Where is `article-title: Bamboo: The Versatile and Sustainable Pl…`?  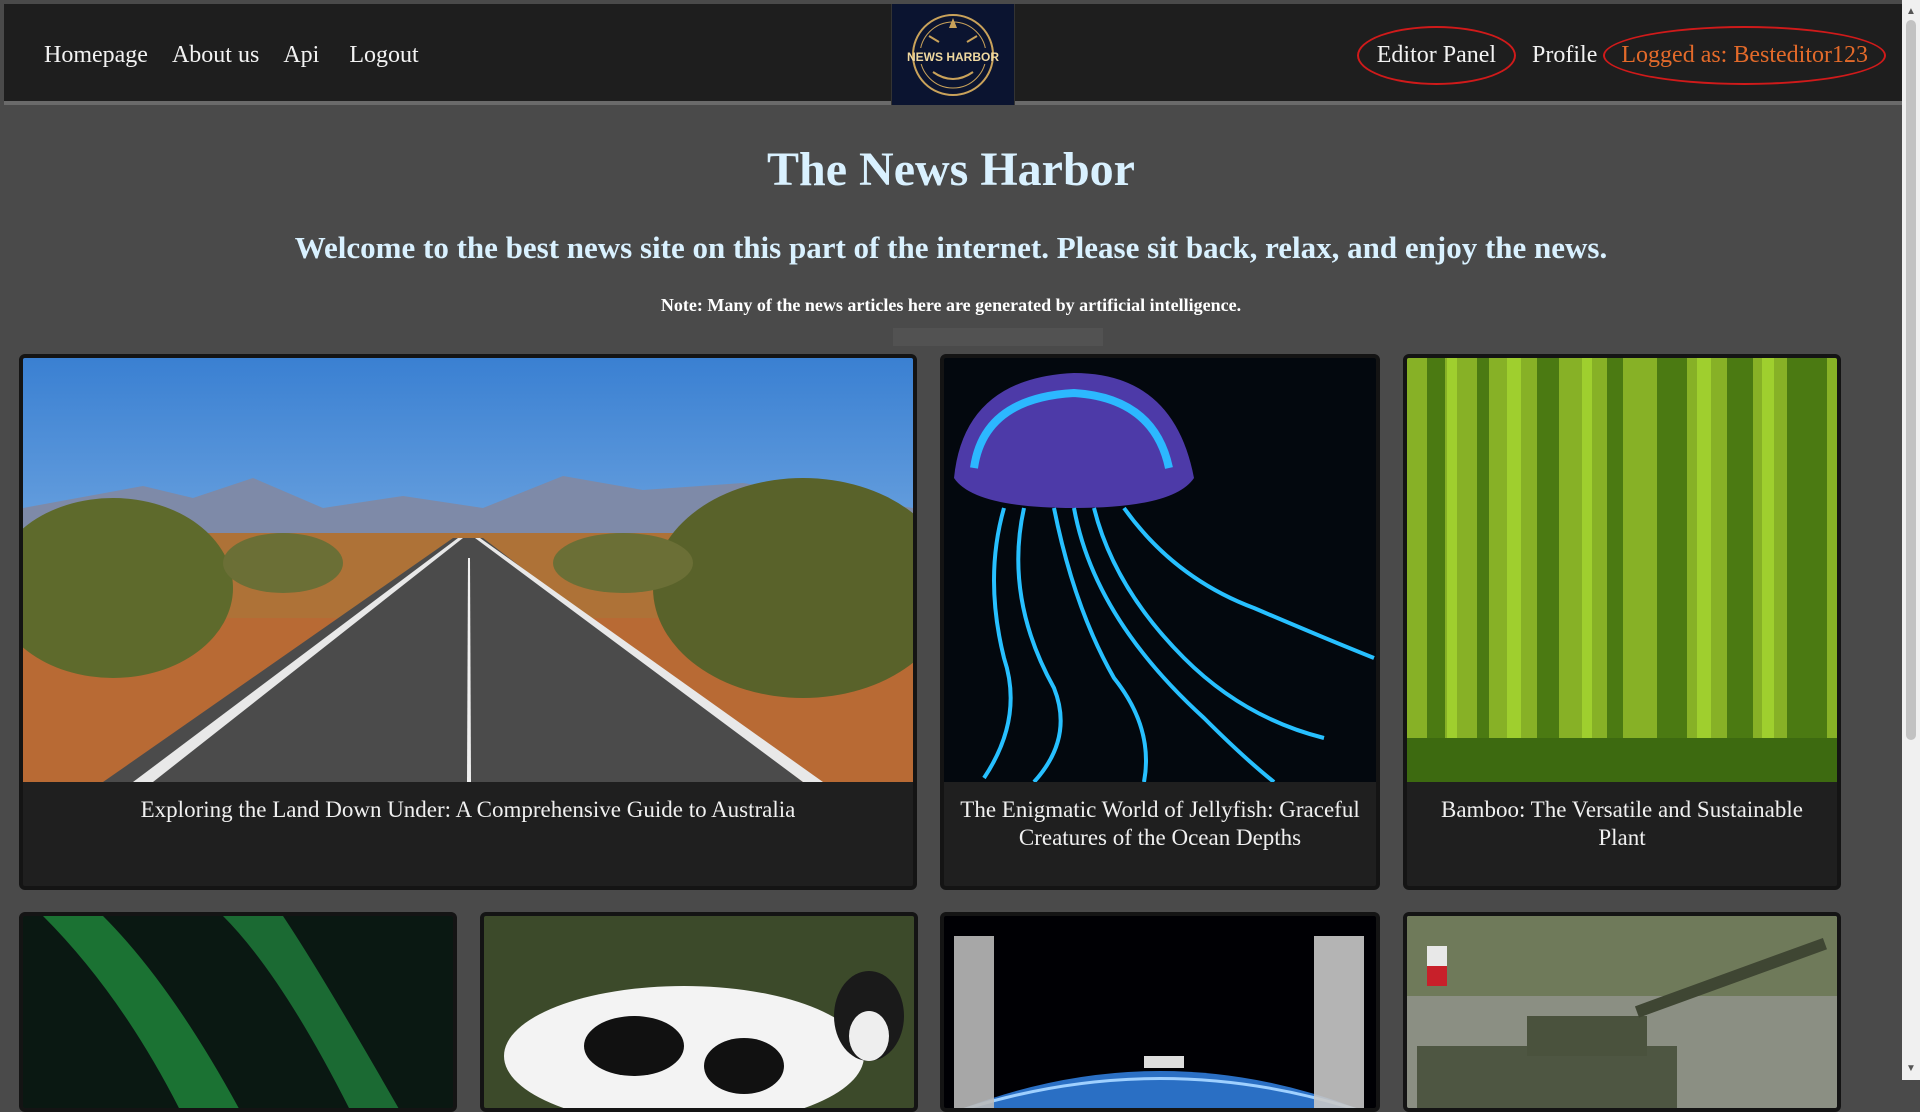
article-title: Bamboo: The Versatile and Sustainable Pl… is located at coordinates (1622, 824).